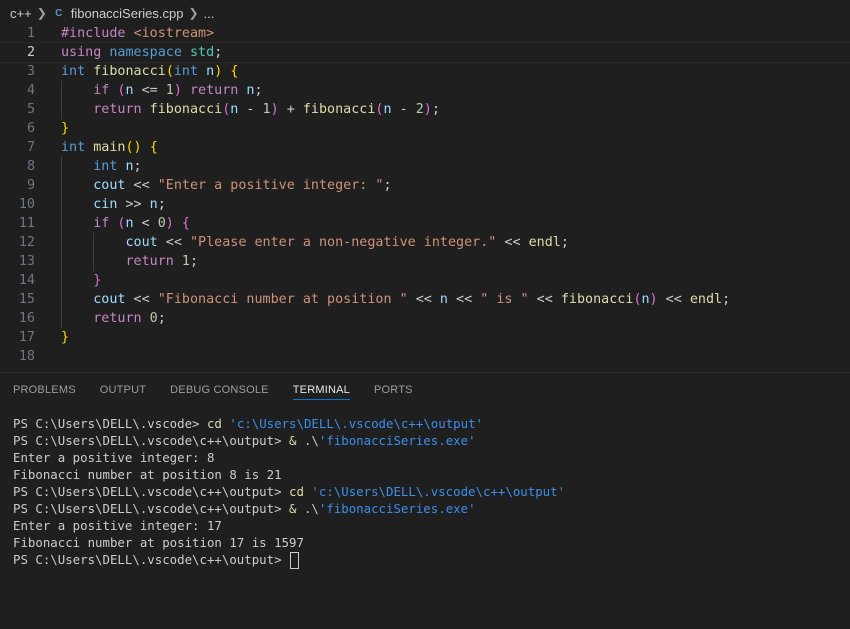 The image size is (850, 629). Describe the element at coordinates (219, 390) in the screenshot. I see `tab-debug-console: DEBUG CONSOLE` at that location.